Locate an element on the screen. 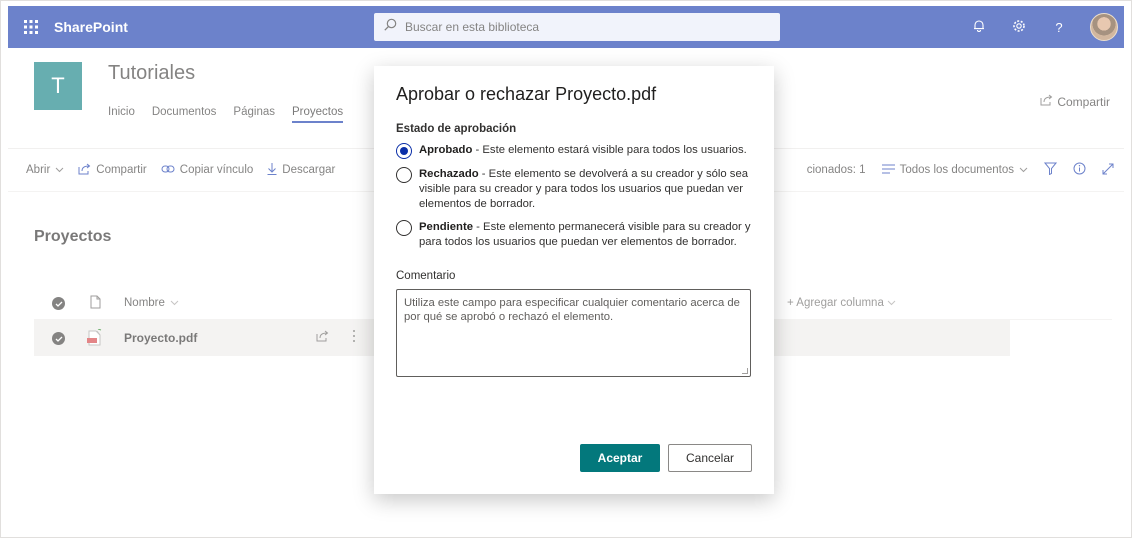 Image resolution: width=1132 pixels, height=538 pixels. resize-grip-icon is located at coordinates (745, 371).